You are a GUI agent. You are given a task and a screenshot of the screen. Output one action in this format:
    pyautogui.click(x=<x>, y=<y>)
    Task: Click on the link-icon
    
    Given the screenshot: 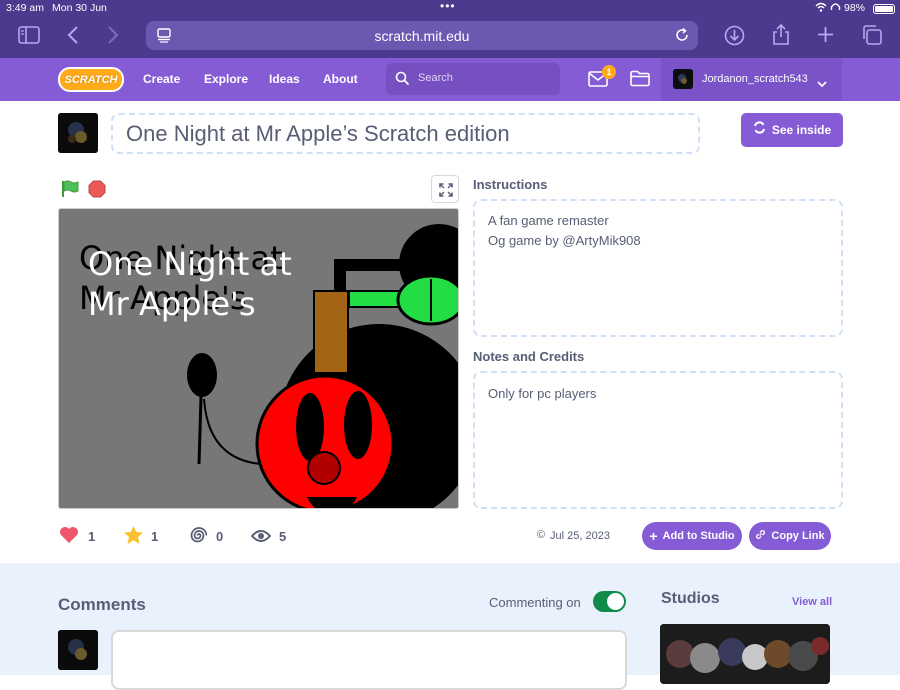 What is the action you would take?
    pyautogui.click(x=760, y=536)
    